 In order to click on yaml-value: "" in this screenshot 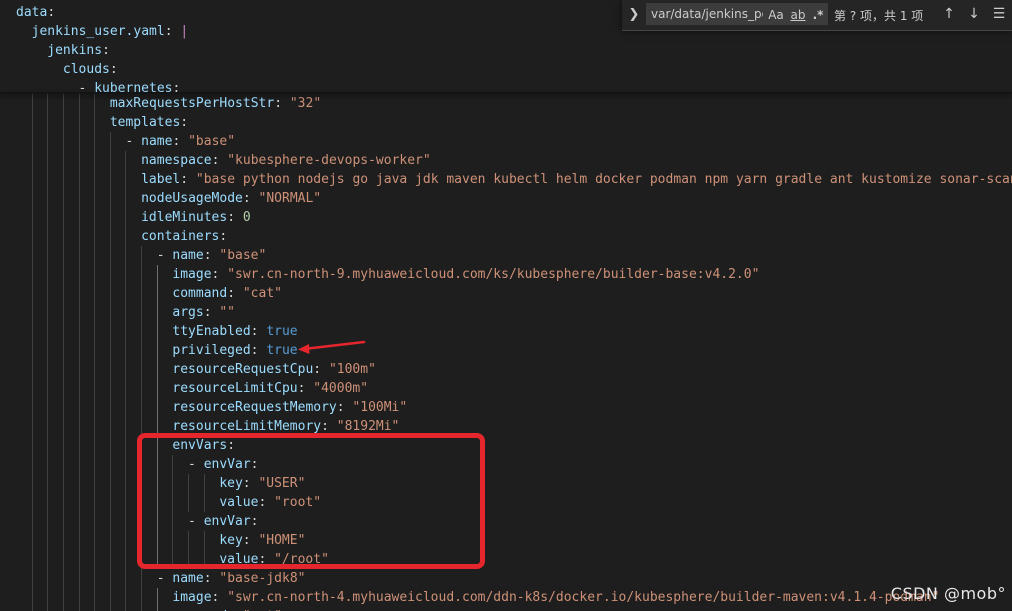, I will do `click(227, 312)`.